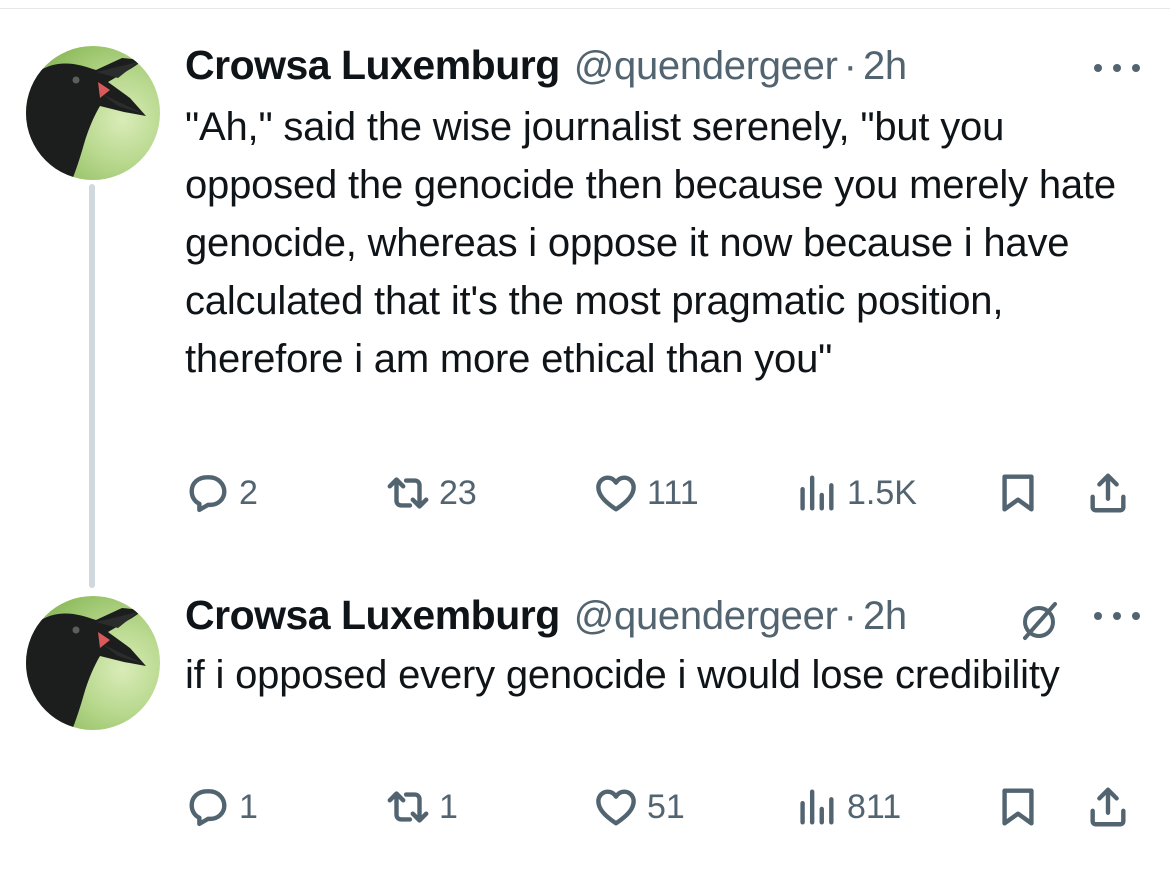 The height and width of the screenshot is (873, 1170). I want to click on views-count: 1.5K, so click(882, 492).